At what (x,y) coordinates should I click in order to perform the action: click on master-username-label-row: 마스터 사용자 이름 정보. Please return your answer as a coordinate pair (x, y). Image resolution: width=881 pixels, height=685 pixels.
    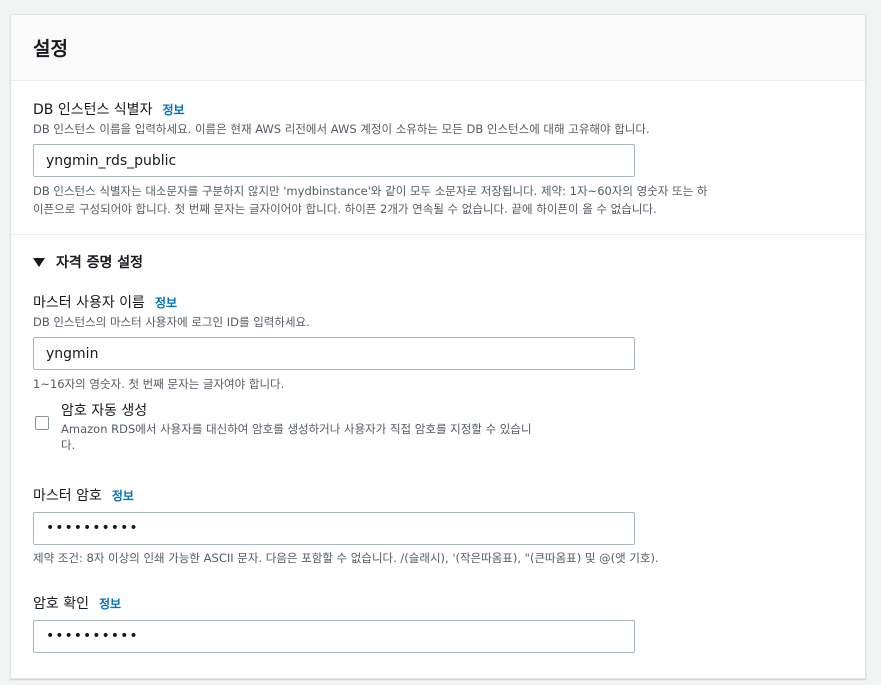
    Looking at the image, I should click on (105, 302).